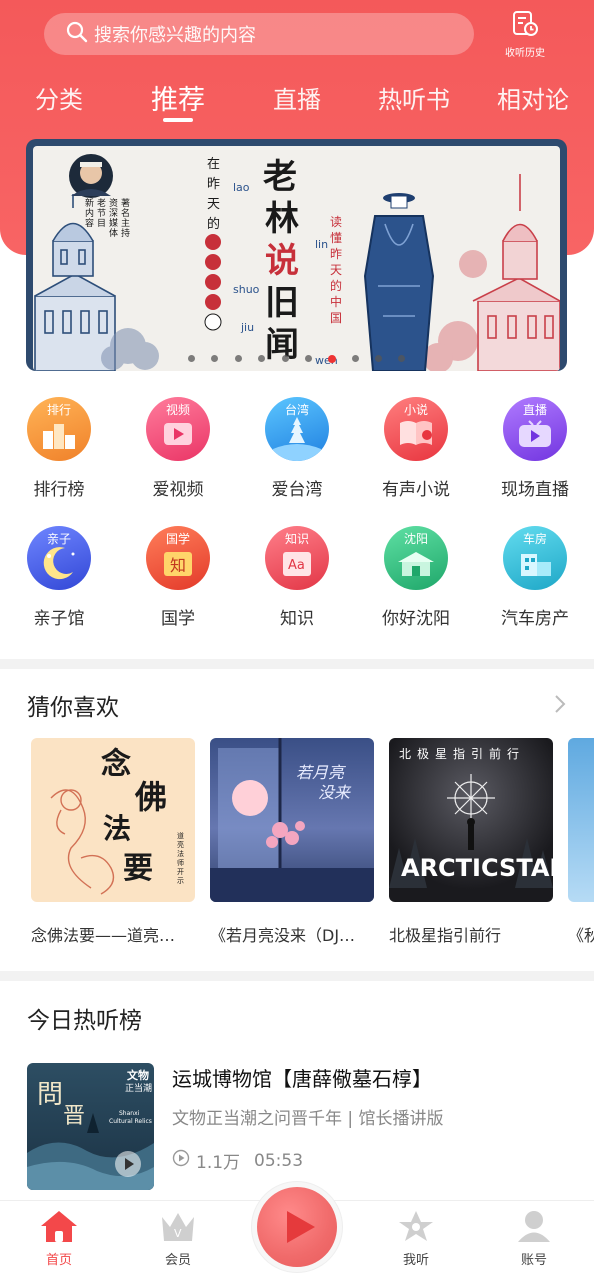  Describe the element at coordinates (178, 120) in the screenshot. I see `active-tab-indicator` at that location.